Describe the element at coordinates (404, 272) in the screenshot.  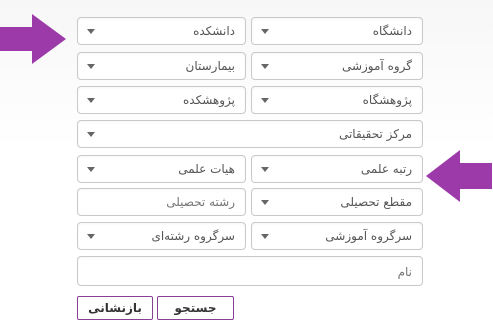
I see `name-placeholder: نام` at that location.